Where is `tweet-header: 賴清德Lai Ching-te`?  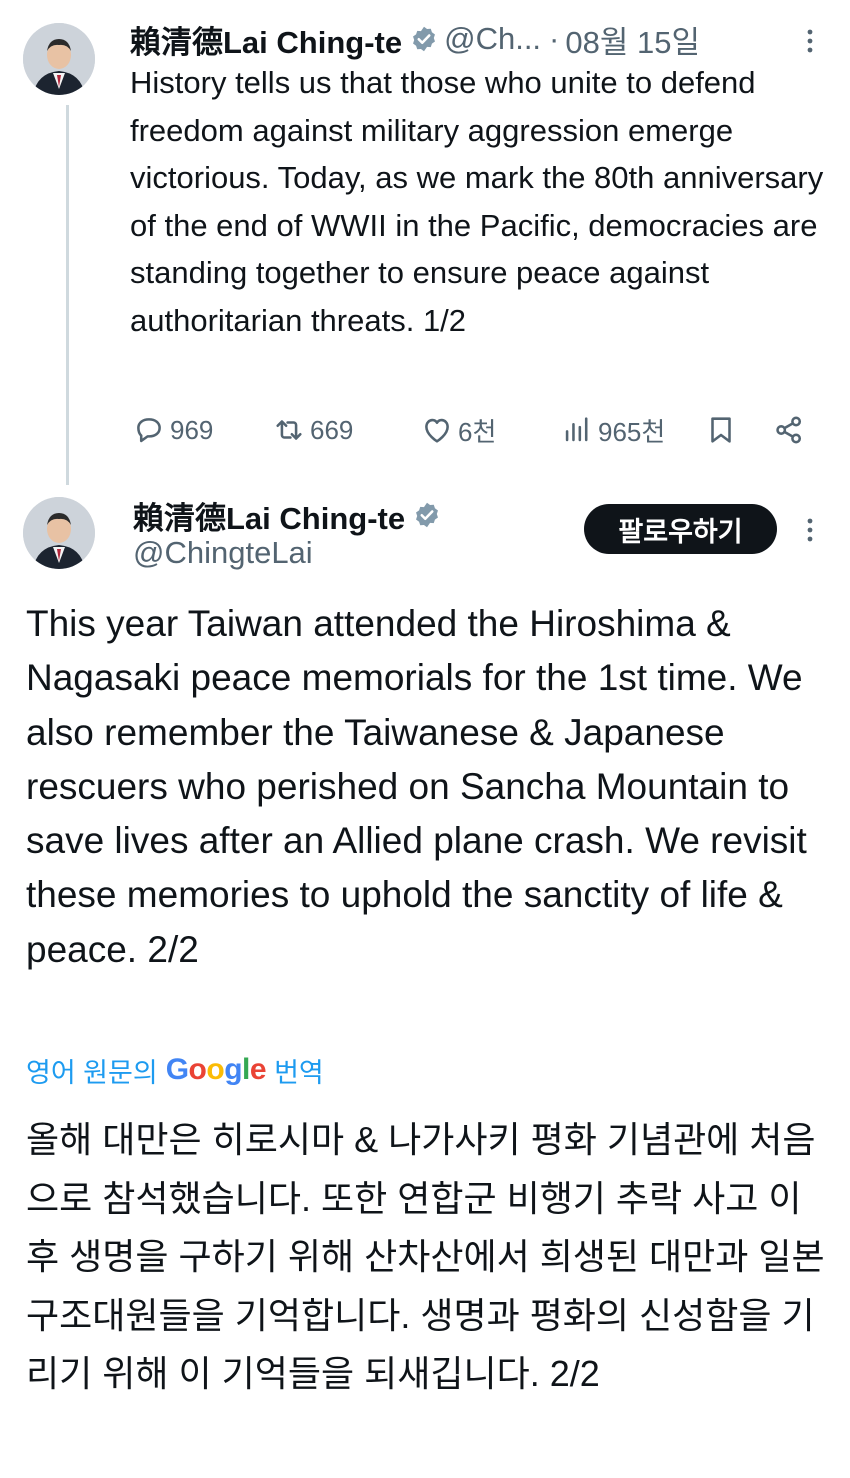
tweet-header: 賴清德Lai Ching-te is located at coordinates (287, 515).